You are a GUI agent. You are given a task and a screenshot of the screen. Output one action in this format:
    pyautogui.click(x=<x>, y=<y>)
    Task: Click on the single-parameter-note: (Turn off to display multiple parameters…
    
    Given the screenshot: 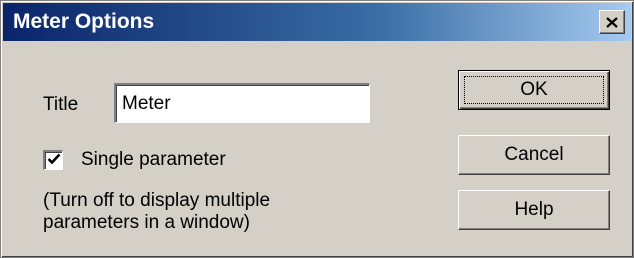 What is the action you would take?
    pyautogui.click(x=193, y=212)
    